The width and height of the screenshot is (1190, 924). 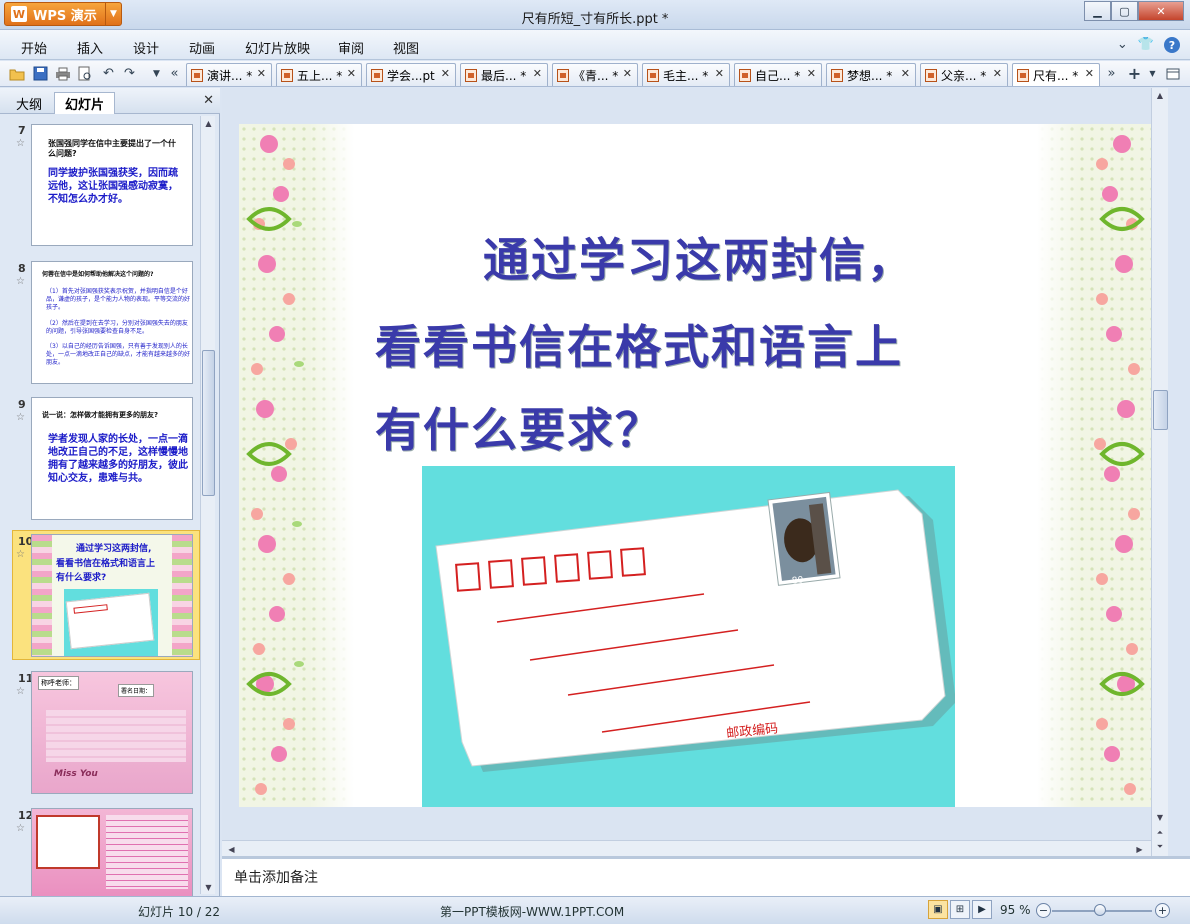 What do you see at coordinates (276, 877) in the screenshot?
I see `notes-placeholder: 单击添加备注` at bounding box center [276, 877].